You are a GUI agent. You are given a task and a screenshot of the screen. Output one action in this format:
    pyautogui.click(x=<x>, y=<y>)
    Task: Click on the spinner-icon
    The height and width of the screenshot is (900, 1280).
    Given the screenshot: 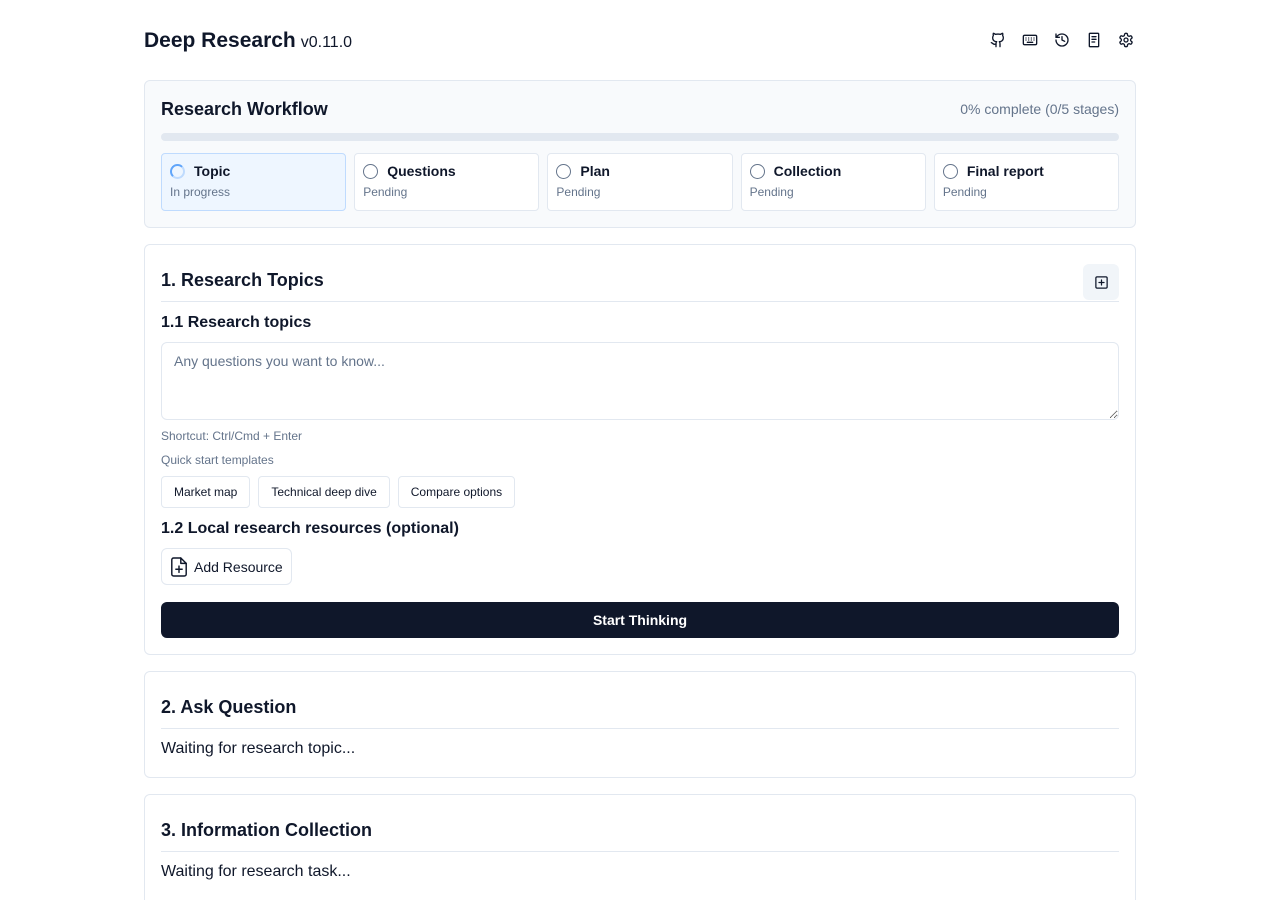 What is the action you would take?
    pyautogui.click(x=177, y=171)
    